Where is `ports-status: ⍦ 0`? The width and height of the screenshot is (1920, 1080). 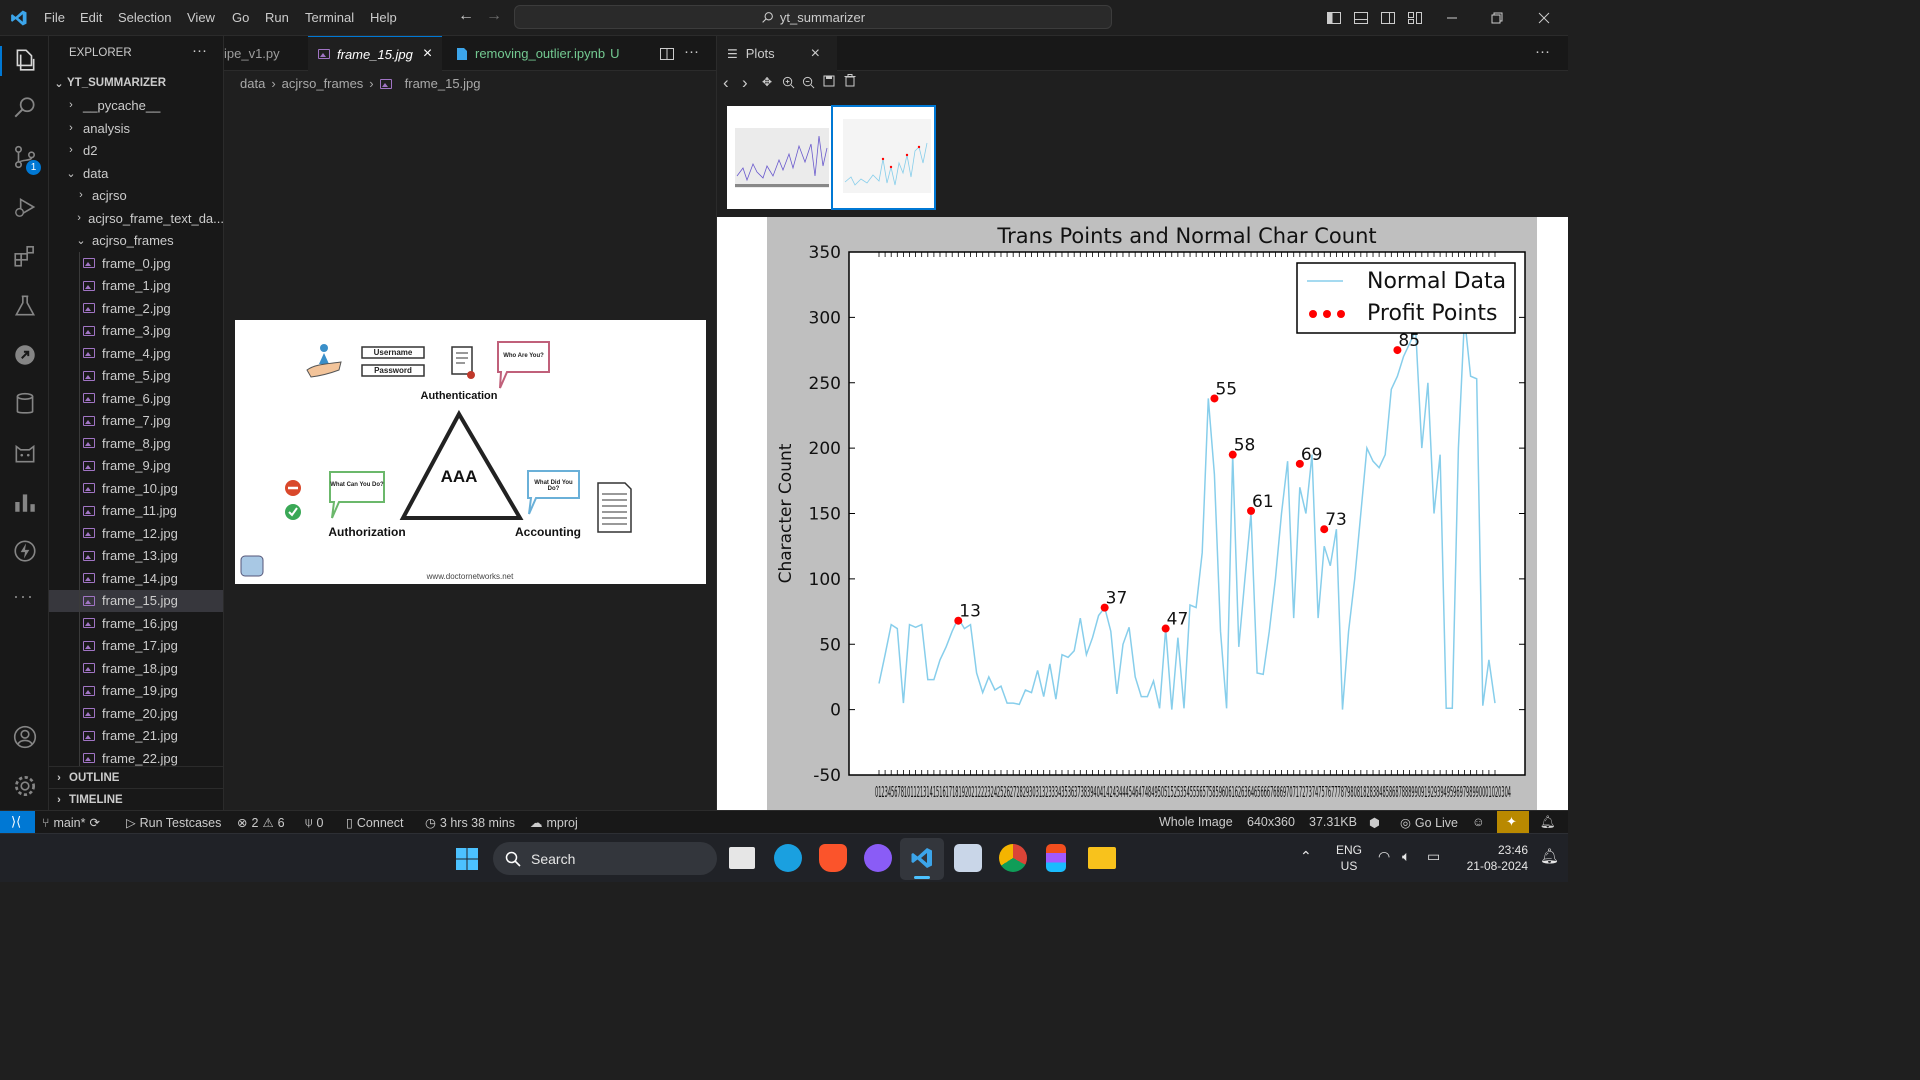
ports-status: ⍦ 0 is located at coordinates (314, 822).